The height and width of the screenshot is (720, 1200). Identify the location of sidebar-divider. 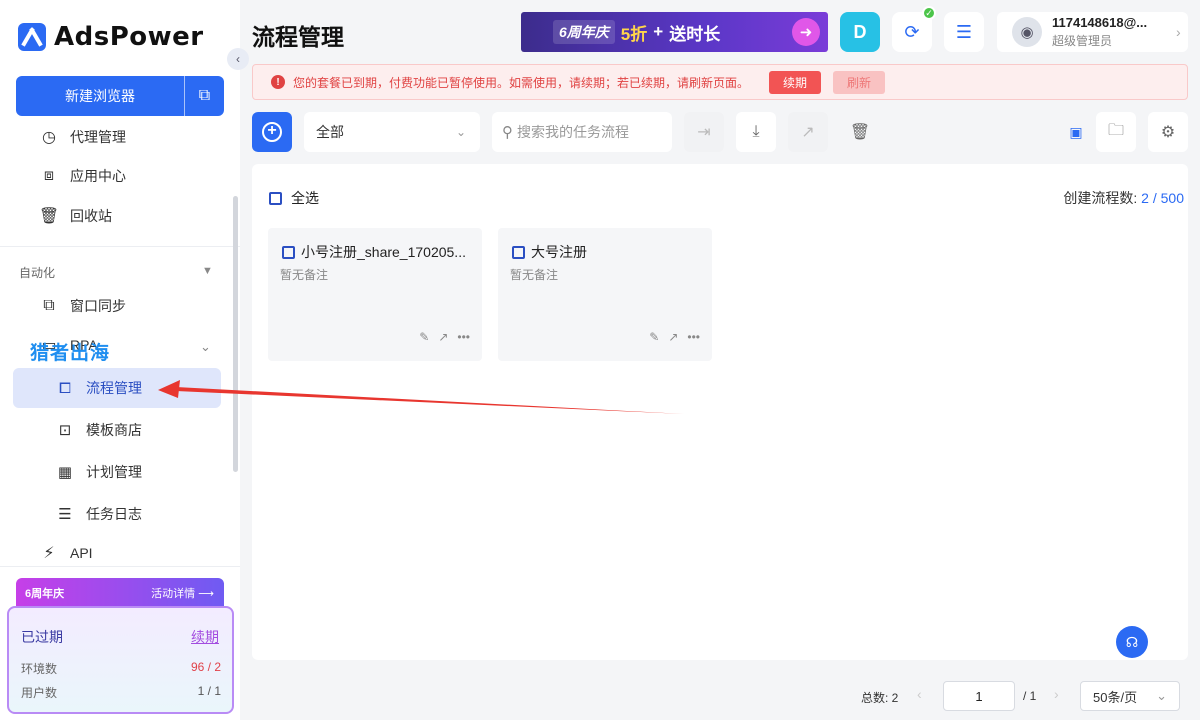
(120, 246).